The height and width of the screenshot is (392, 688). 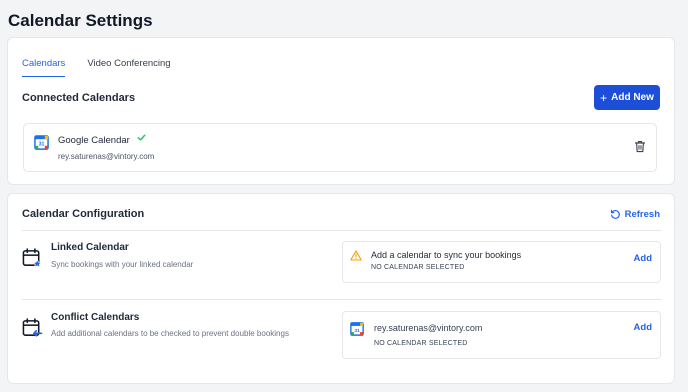 What do you see at coordinates (32, 258) in the screenshot?
I see `calendar-star-icon` at bounding box center [32, 258].